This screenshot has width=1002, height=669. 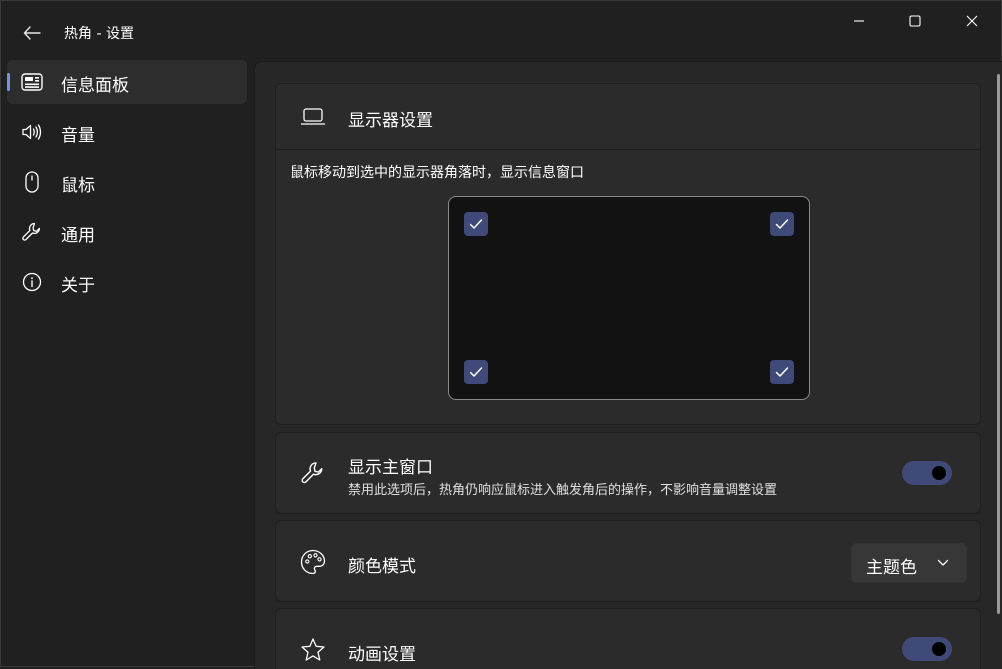 What do you see at coordinates (313, 562) in the screenshot?
I see `palette-icon` at bounding box center [313, 562].